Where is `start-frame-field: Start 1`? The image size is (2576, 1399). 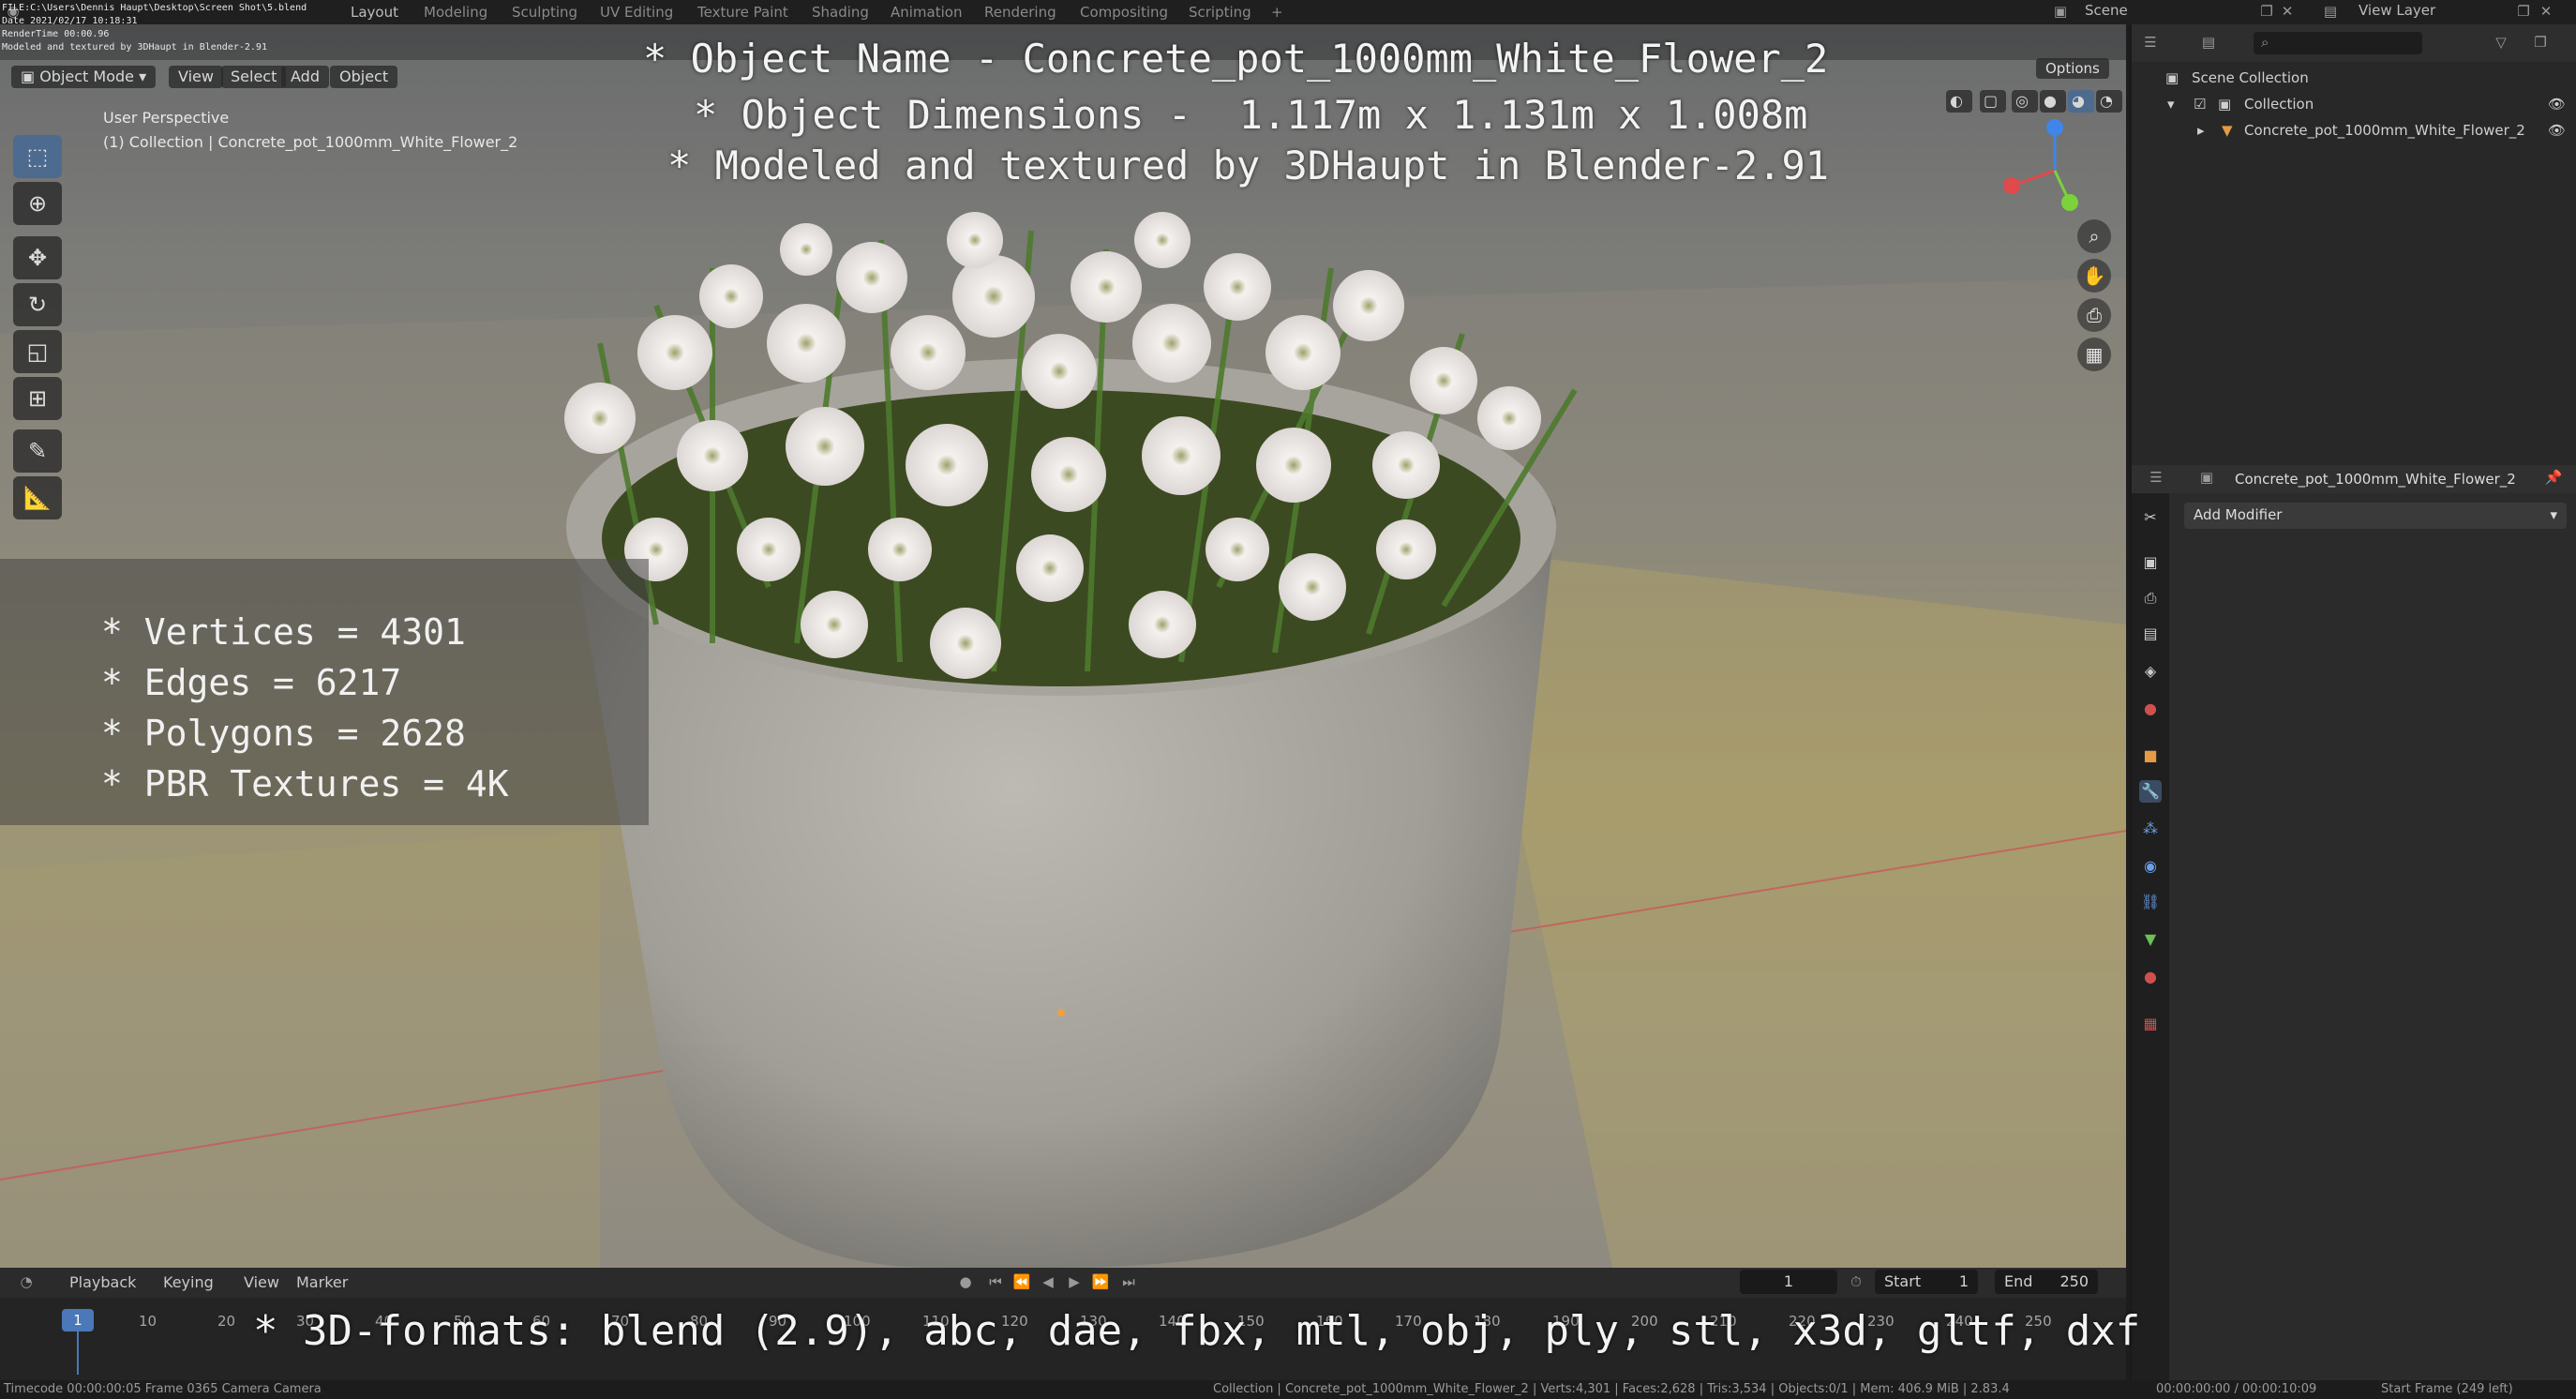 start-frame-field: Start 1 is located at coordinates (1926, 1282).